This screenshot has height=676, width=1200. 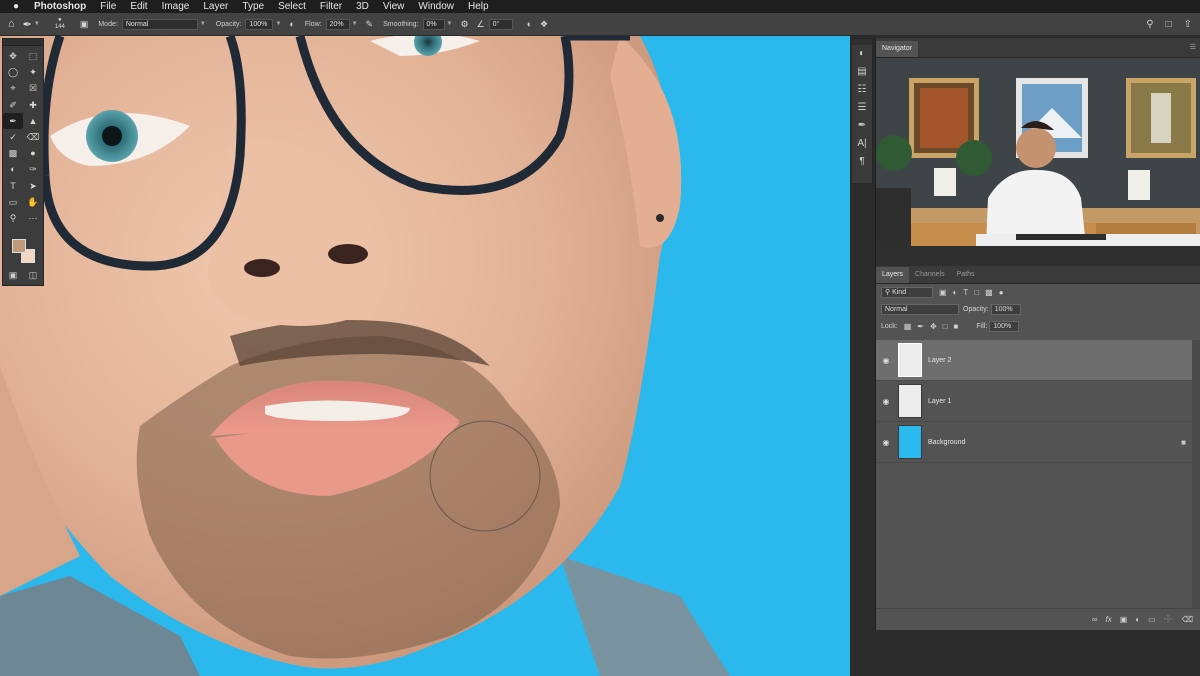 What do you see at coordinates (33, 275) in the screenshot?
I see `screen-mode-icon: ◫` at bounding box center [33, 275].